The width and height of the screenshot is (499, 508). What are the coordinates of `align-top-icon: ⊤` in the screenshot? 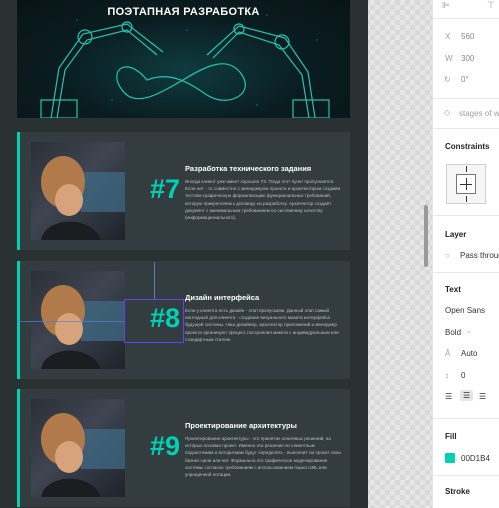 It's located at (491, 5).